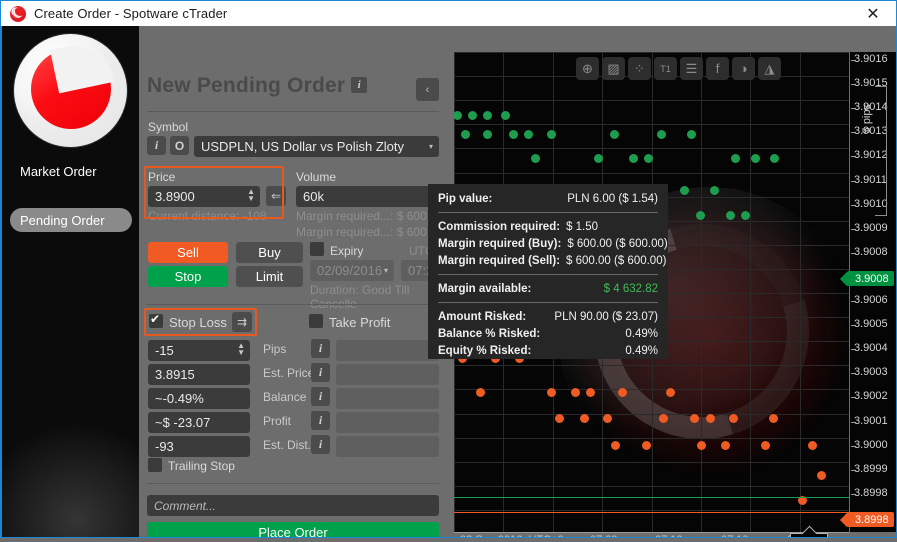  Describe the element at coordinates (175, 196) in the screenshot. I see `price-value: 3.8900` at that location.